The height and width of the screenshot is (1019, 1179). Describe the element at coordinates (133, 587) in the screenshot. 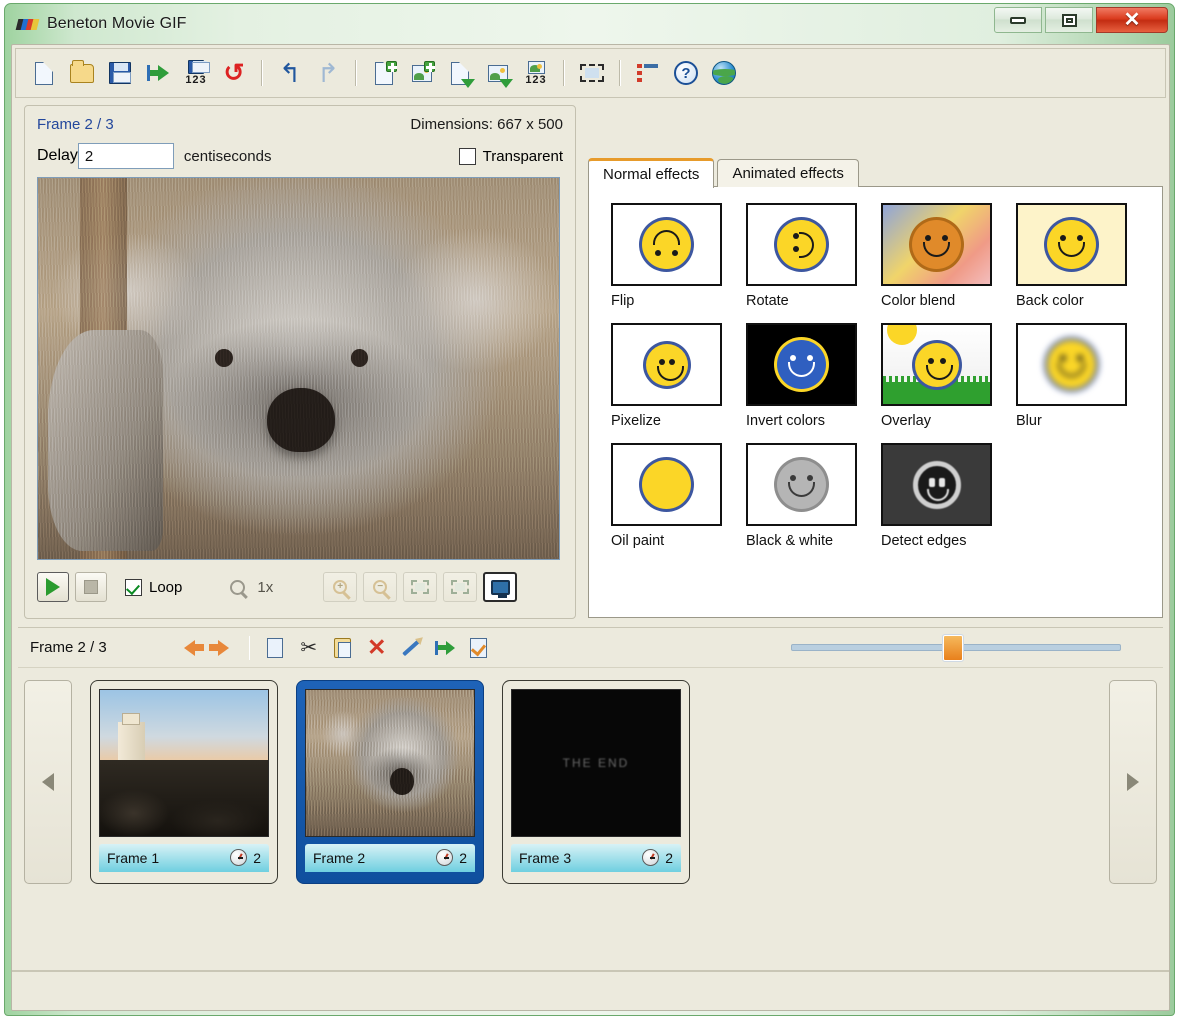

I see `loop-checkbox` at that location.